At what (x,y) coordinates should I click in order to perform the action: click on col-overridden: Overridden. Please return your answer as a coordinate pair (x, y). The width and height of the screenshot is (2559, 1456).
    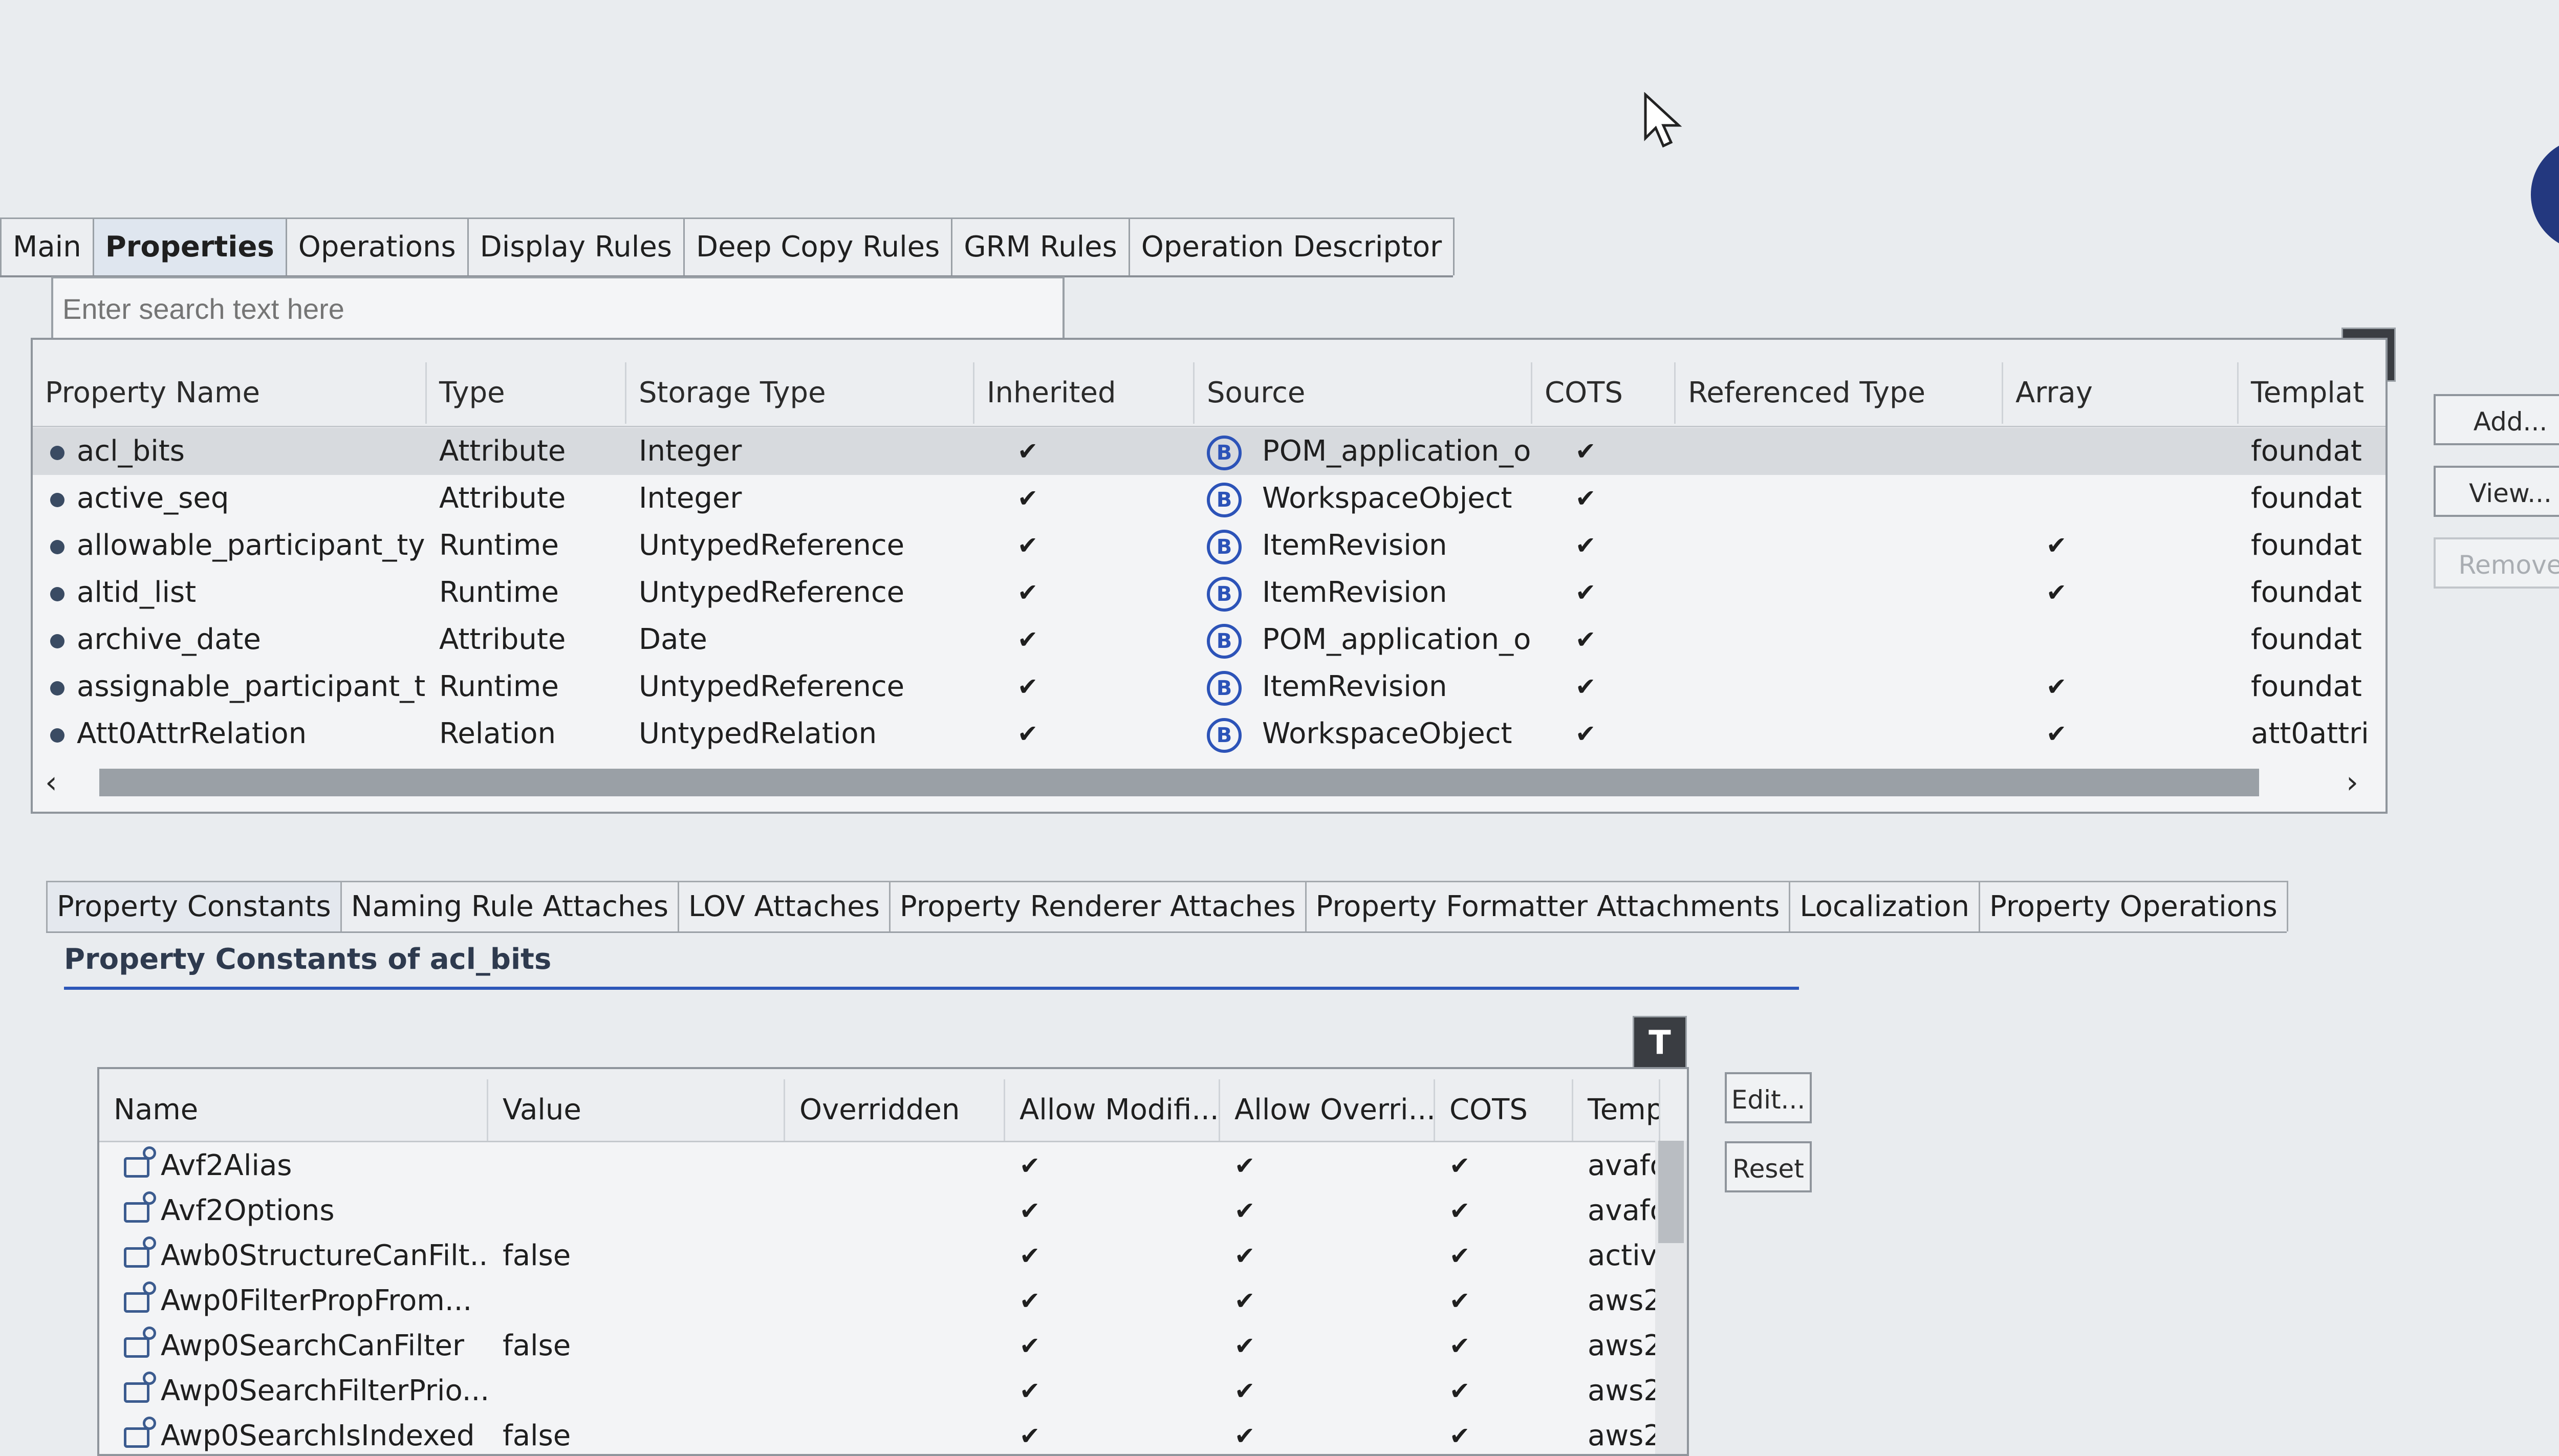
    Looking at the image, I should click on (895, 1110).